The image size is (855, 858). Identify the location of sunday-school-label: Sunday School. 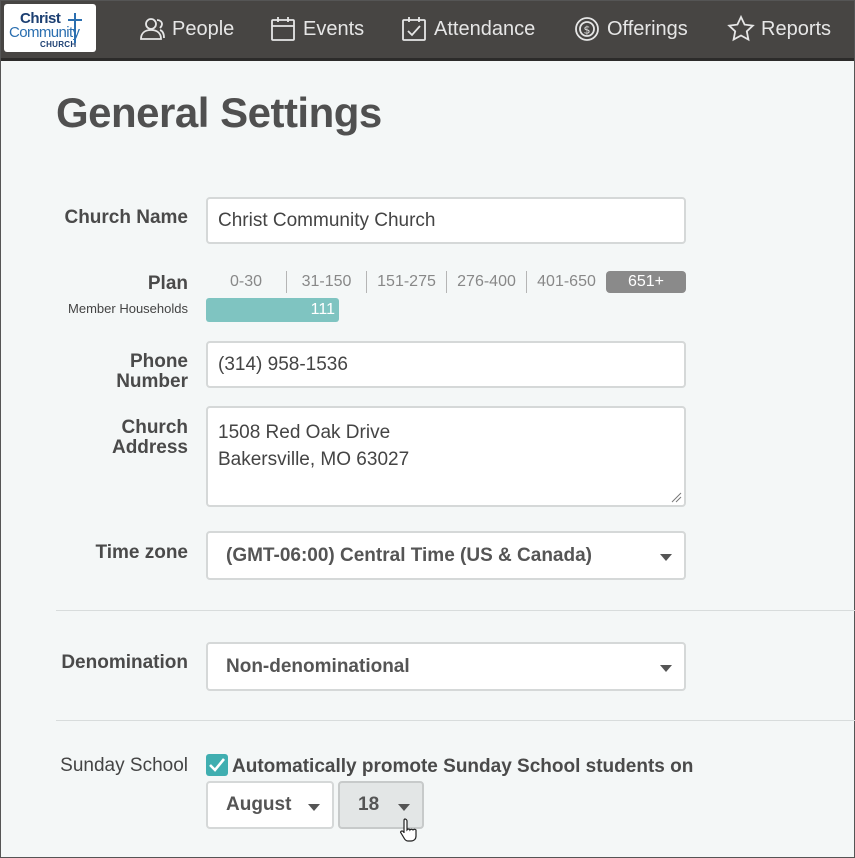
(124, 765).